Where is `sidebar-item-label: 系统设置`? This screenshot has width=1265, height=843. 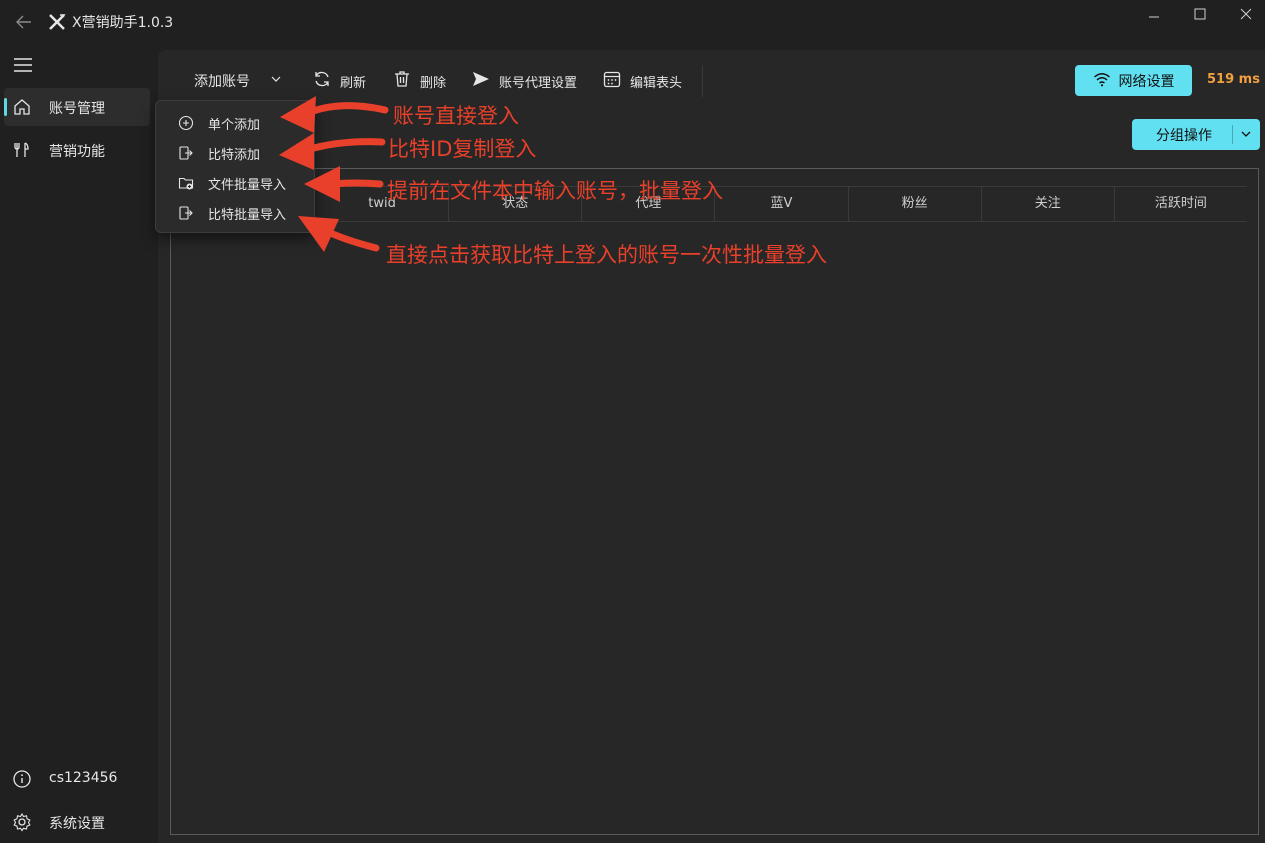 sidebar-item-label: 系统设置 is located at coordinates (77, 824).